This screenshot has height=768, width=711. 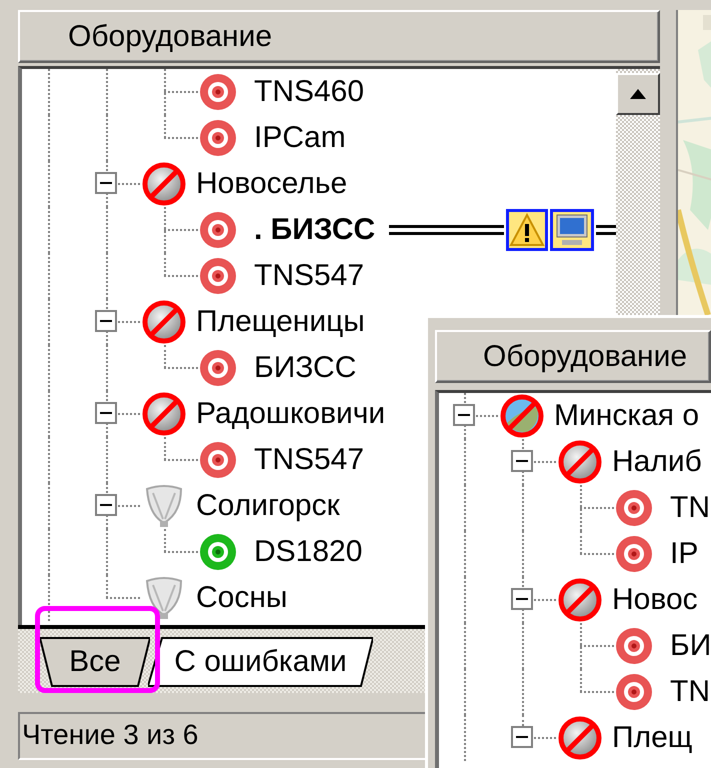 I want to click on warning-icon, so click(x=527, y=230).